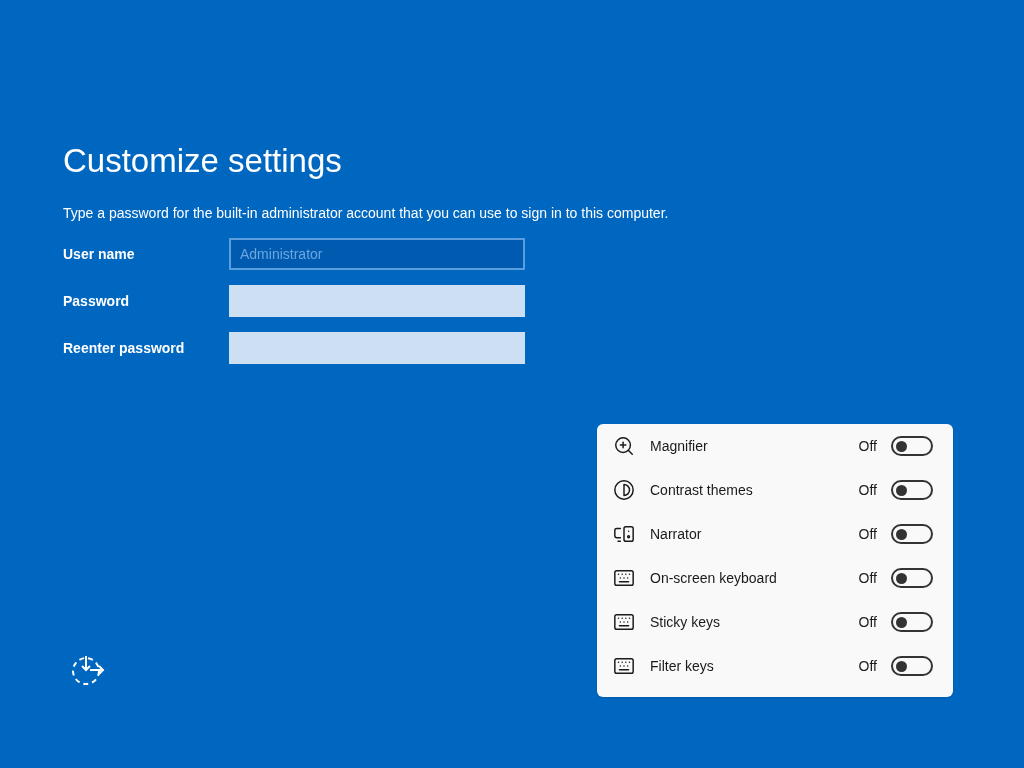 This screenshot has width=1024, height=768. What do you see at coordinates (714, 578) in the screenshot?
I see `setting-label: On-screen keyboard` at bounding box center [714, 578].